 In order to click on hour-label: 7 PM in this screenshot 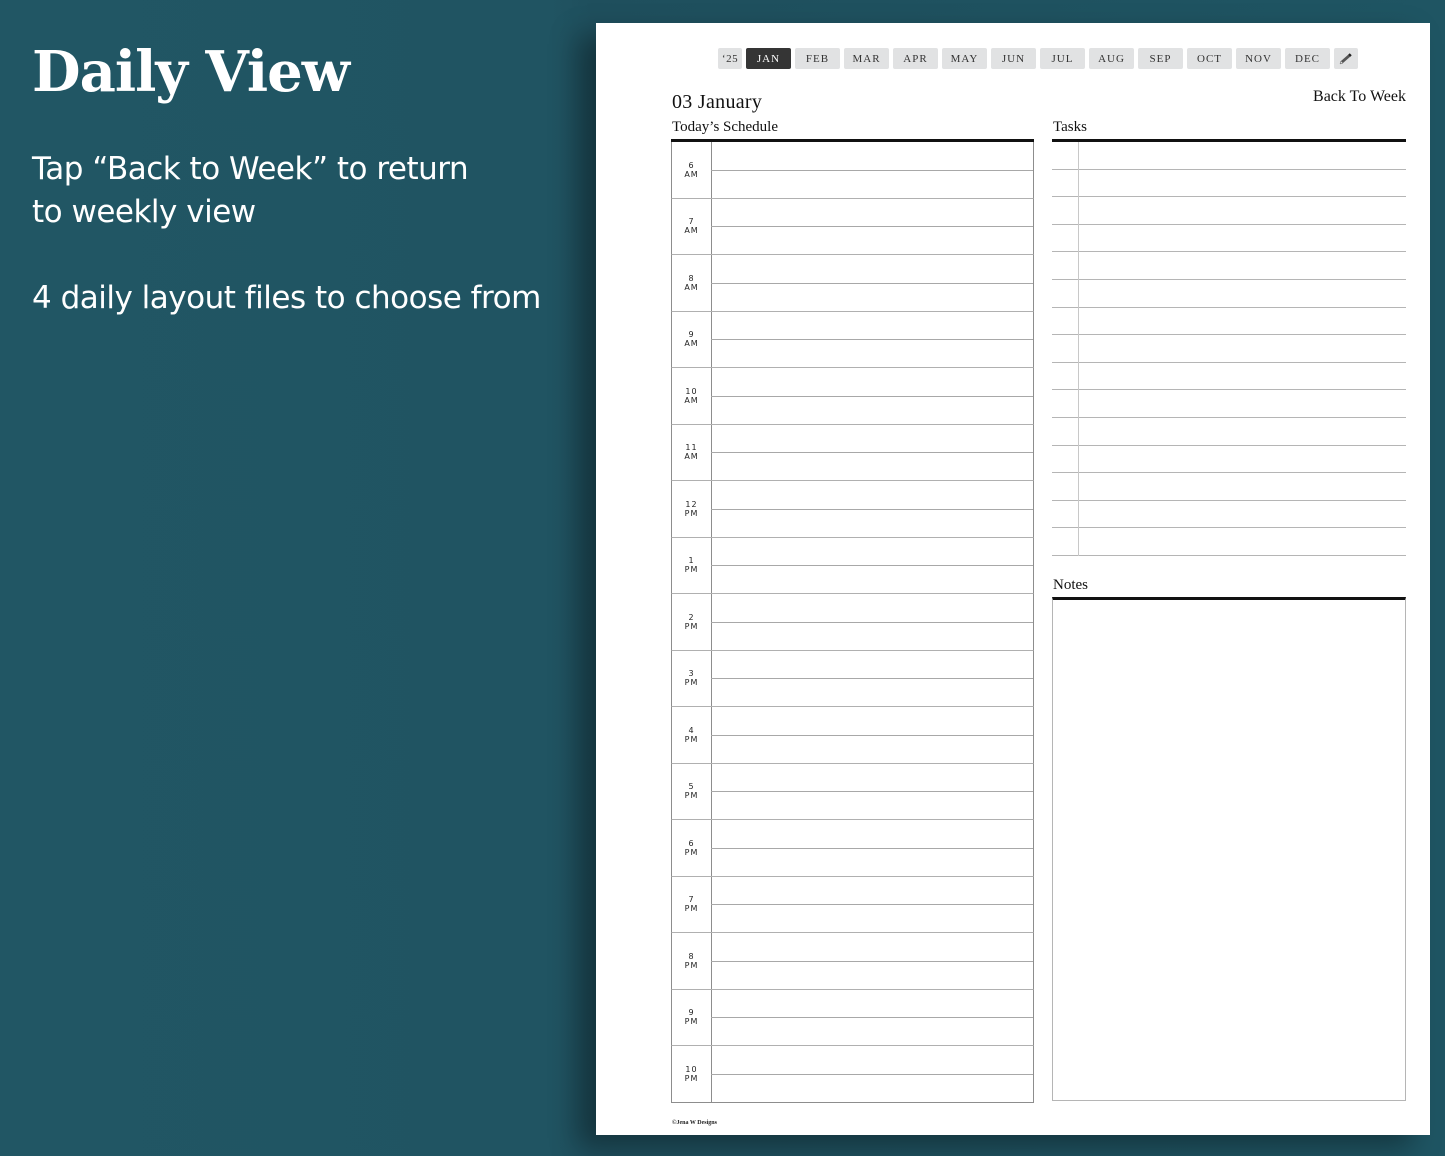, I will do `click(692, 904)`.